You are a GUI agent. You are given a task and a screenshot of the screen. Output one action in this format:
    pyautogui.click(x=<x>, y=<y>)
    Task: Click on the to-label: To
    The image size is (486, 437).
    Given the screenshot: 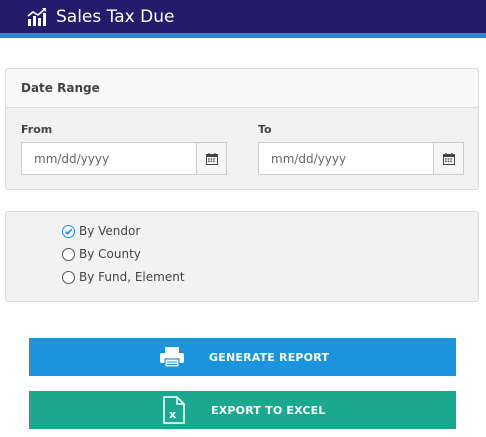 What is the action you would take?
    pyautogui.click(x=265, y=129)
    